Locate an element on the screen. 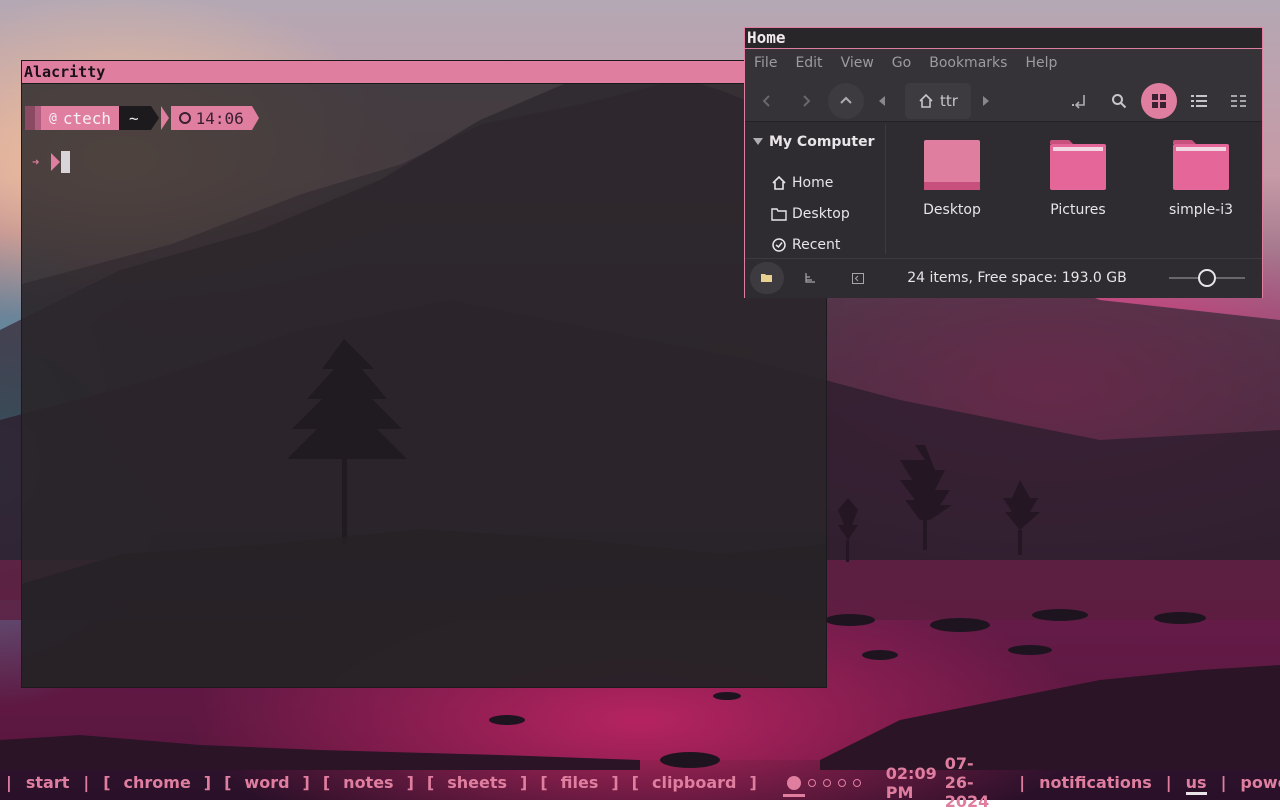 The height and width of the screenshot is (811, 1280). command-line: ➜ is located at coordinates (51, 162).